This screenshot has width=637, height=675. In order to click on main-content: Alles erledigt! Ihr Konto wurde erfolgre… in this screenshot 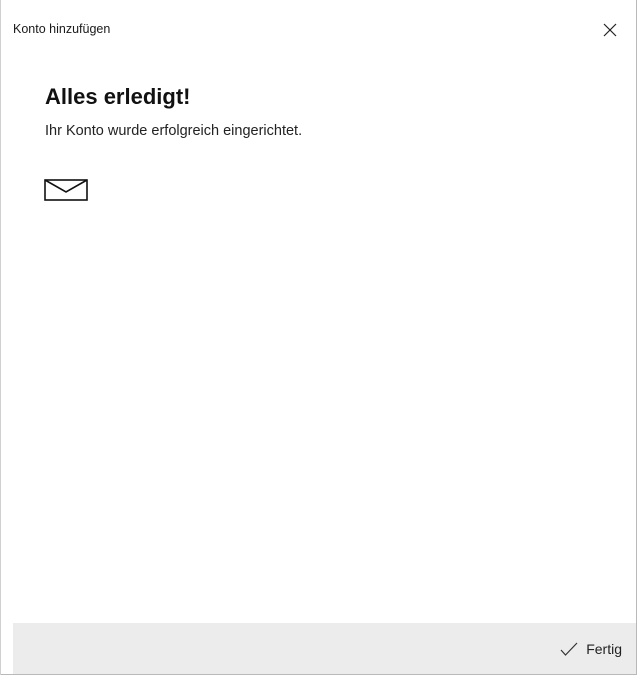, I will do `click(325, 112)`.